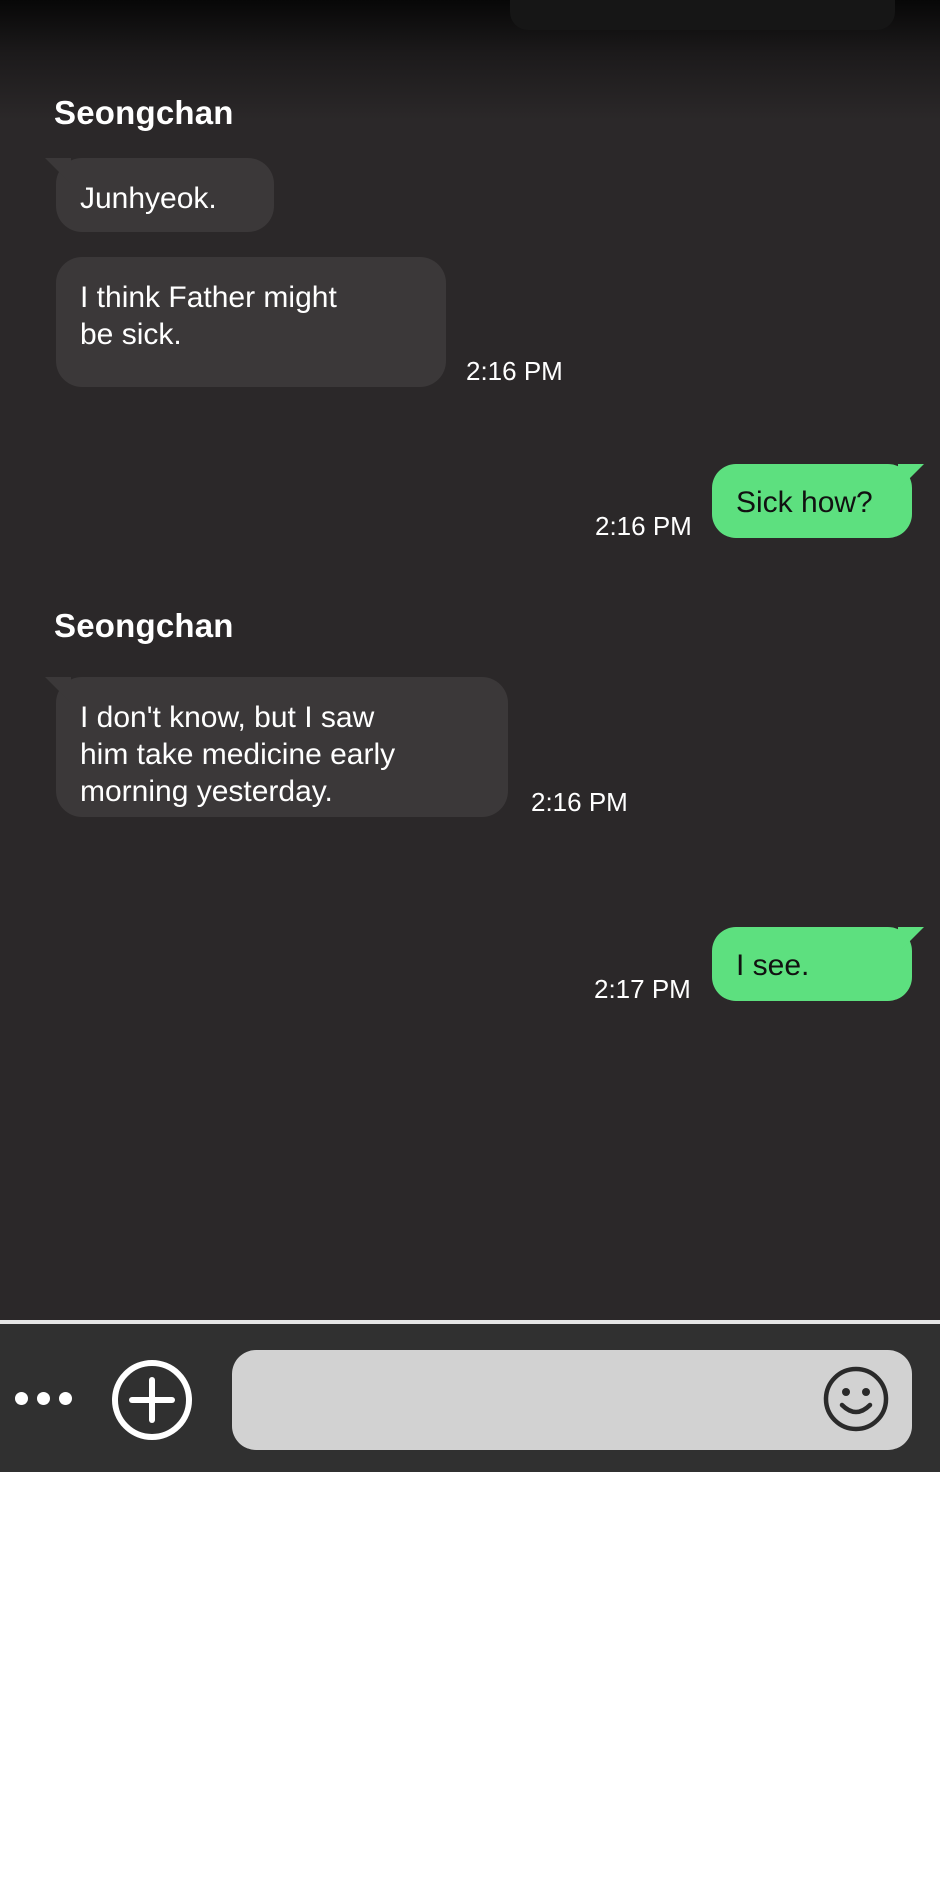 The image size is (940, 1904). Describe the element at coordinates (702, 15) in the screenshot. I see `top-notch-pill` at that location.